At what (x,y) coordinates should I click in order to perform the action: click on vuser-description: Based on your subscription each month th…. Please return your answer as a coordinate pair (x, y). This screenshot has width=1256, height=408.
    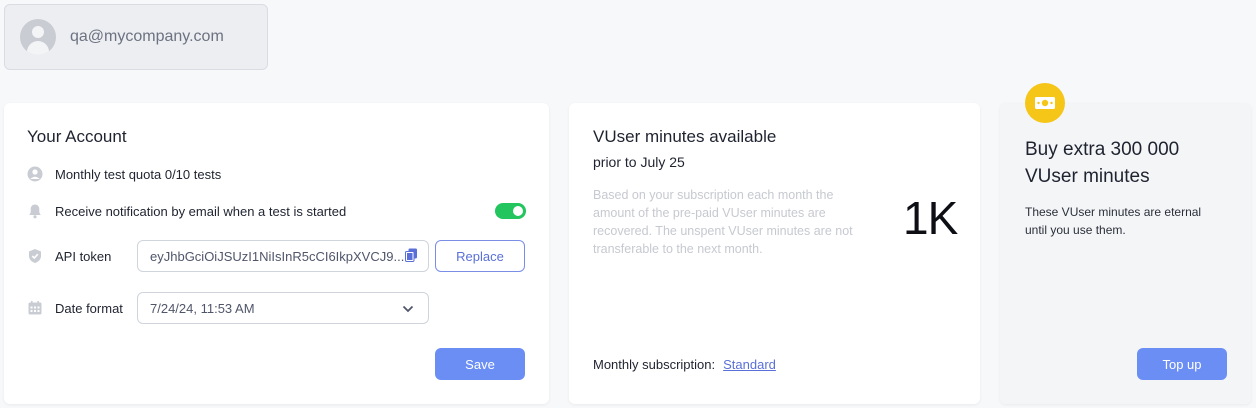
    Looking at the image, I should click on (723, 222).